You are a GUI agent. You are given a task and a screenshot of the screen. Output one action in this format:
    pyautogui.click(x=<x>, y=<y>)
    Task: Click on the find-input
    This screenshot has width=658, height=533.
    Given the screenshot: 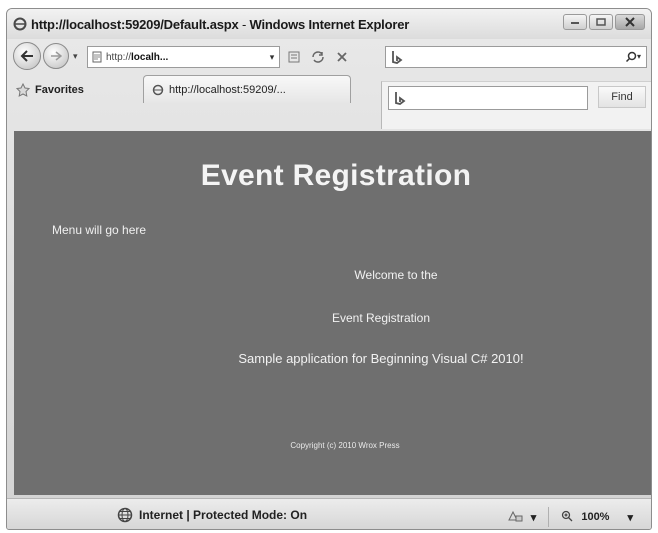 What is the action you would take?
    pyautogui.click(x=488, y=98)
    